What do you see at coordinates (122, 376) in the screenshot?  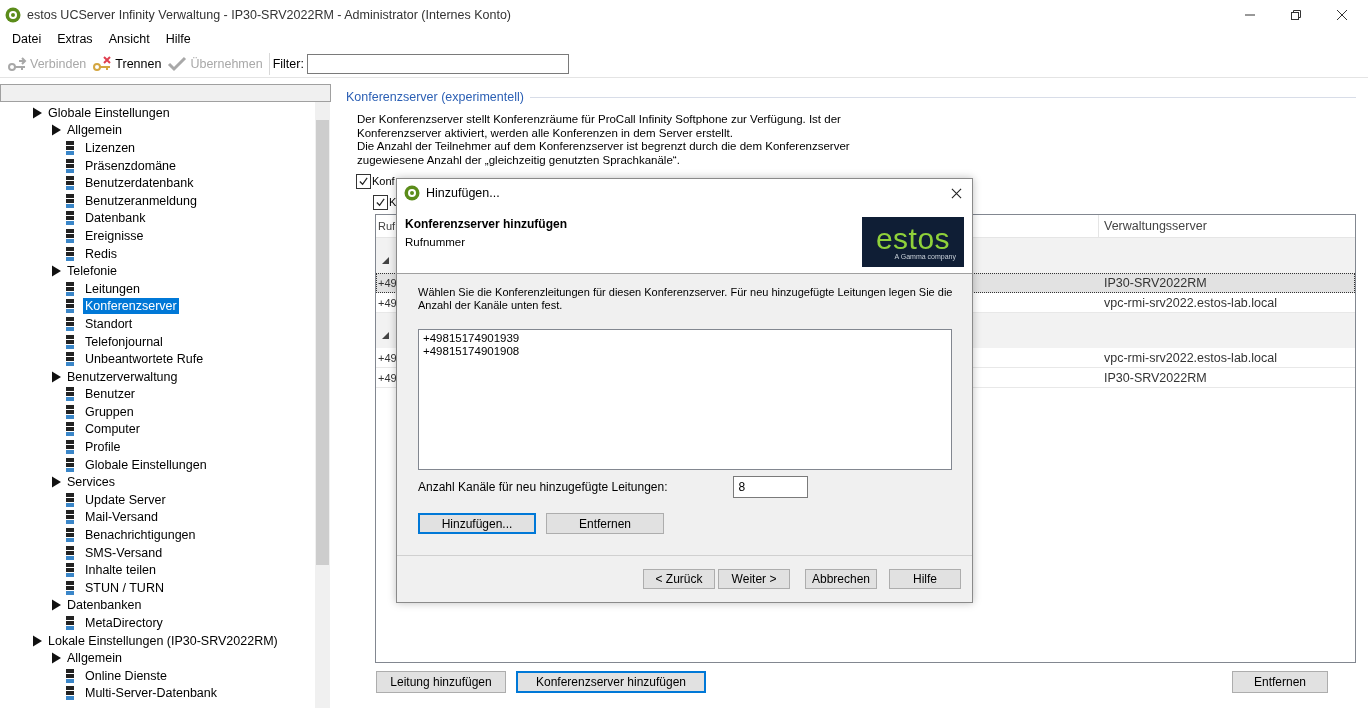 I see `tree-item: Benutzerverwaltung` at bounding box center [122, 376].